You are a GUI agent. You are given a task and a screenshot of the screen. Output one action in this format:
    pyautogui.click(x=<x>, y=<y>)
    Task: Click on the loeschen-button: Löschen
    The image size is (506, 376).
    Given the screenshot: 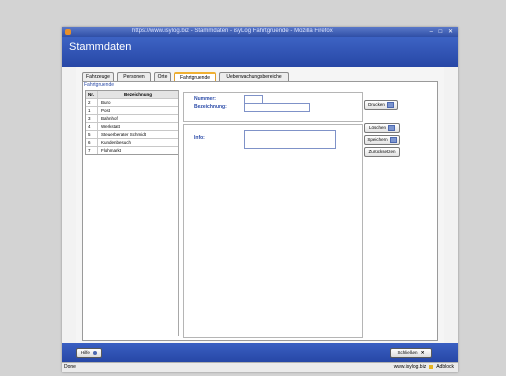 What is the action you would take?
    pyautogui.click(x=382, y=128)
    